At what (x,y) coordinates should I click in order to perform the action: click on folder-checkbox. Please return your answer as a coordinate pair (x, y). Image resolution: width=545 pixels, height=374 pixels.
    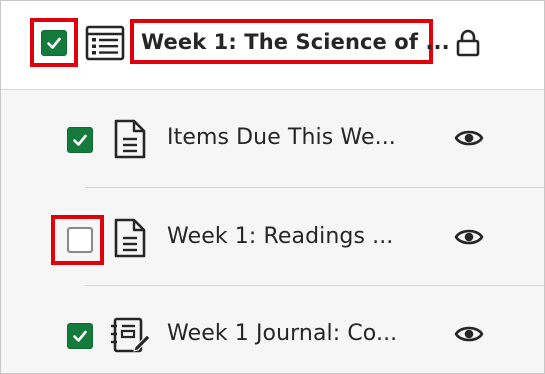
    Looking at the image, I should click on (54, 43).